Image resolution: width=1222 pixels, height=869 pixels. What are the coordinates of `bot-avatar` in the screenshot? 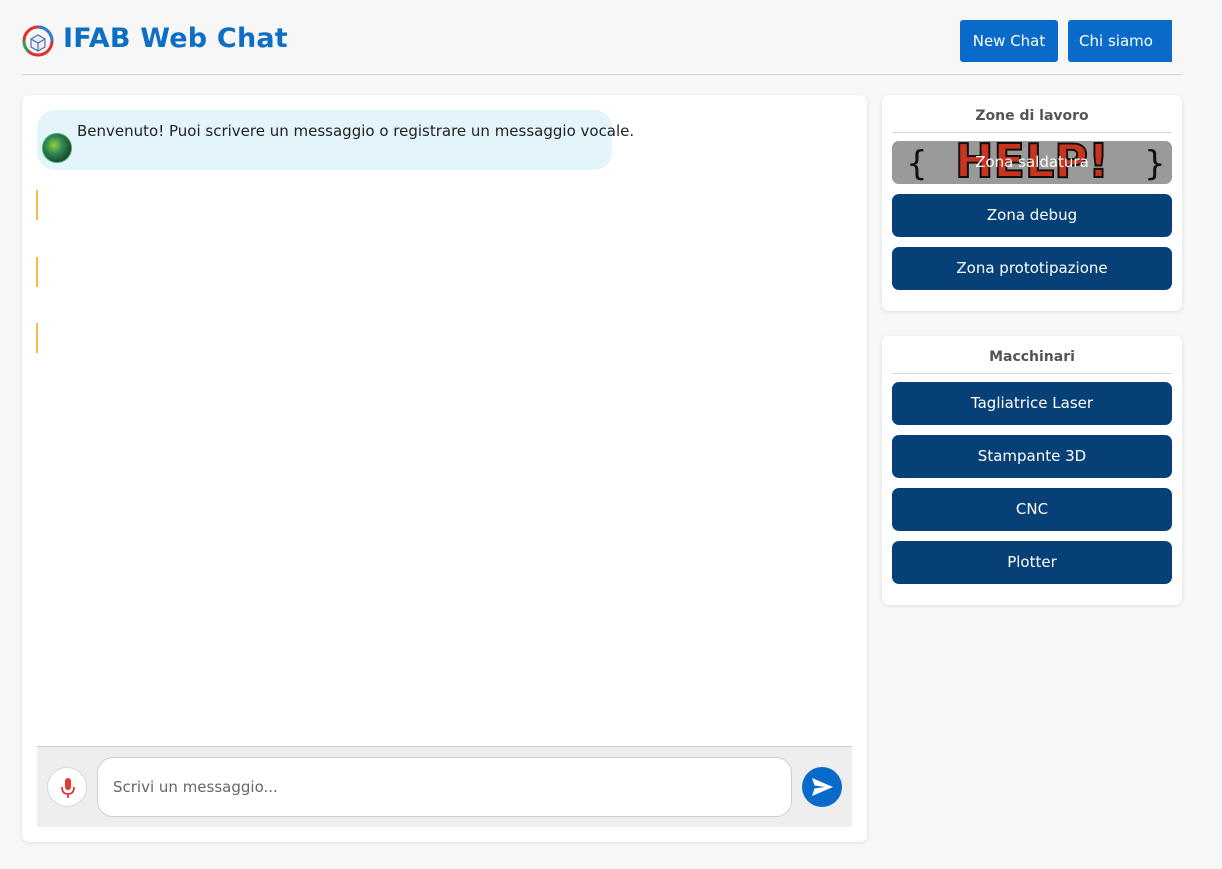 It's located at (57, 148).